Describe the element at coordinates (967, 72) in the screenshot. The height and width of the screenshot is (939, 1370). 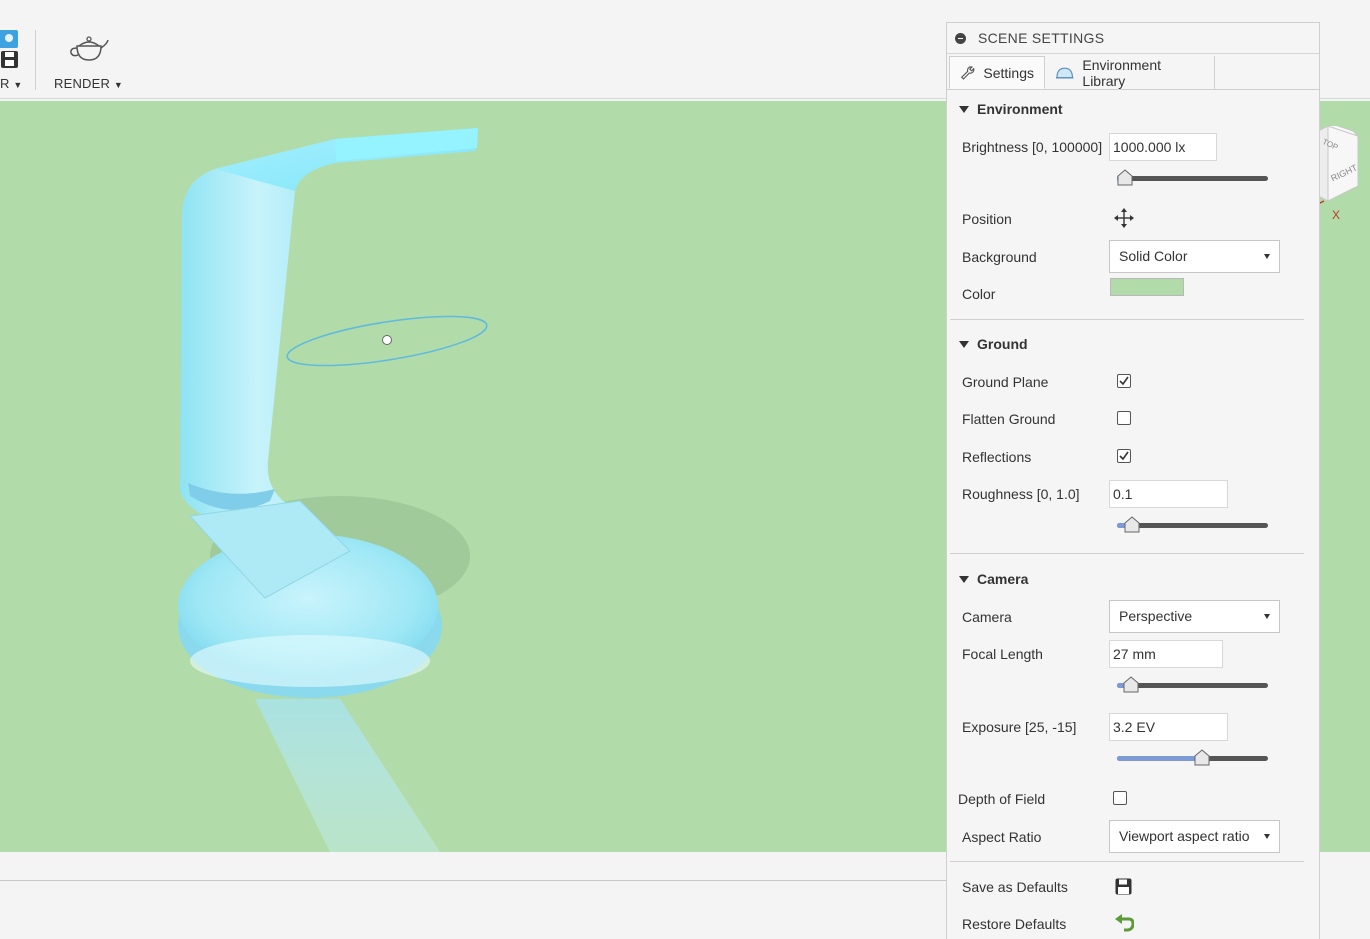
I see `wrench-icon` at that location.